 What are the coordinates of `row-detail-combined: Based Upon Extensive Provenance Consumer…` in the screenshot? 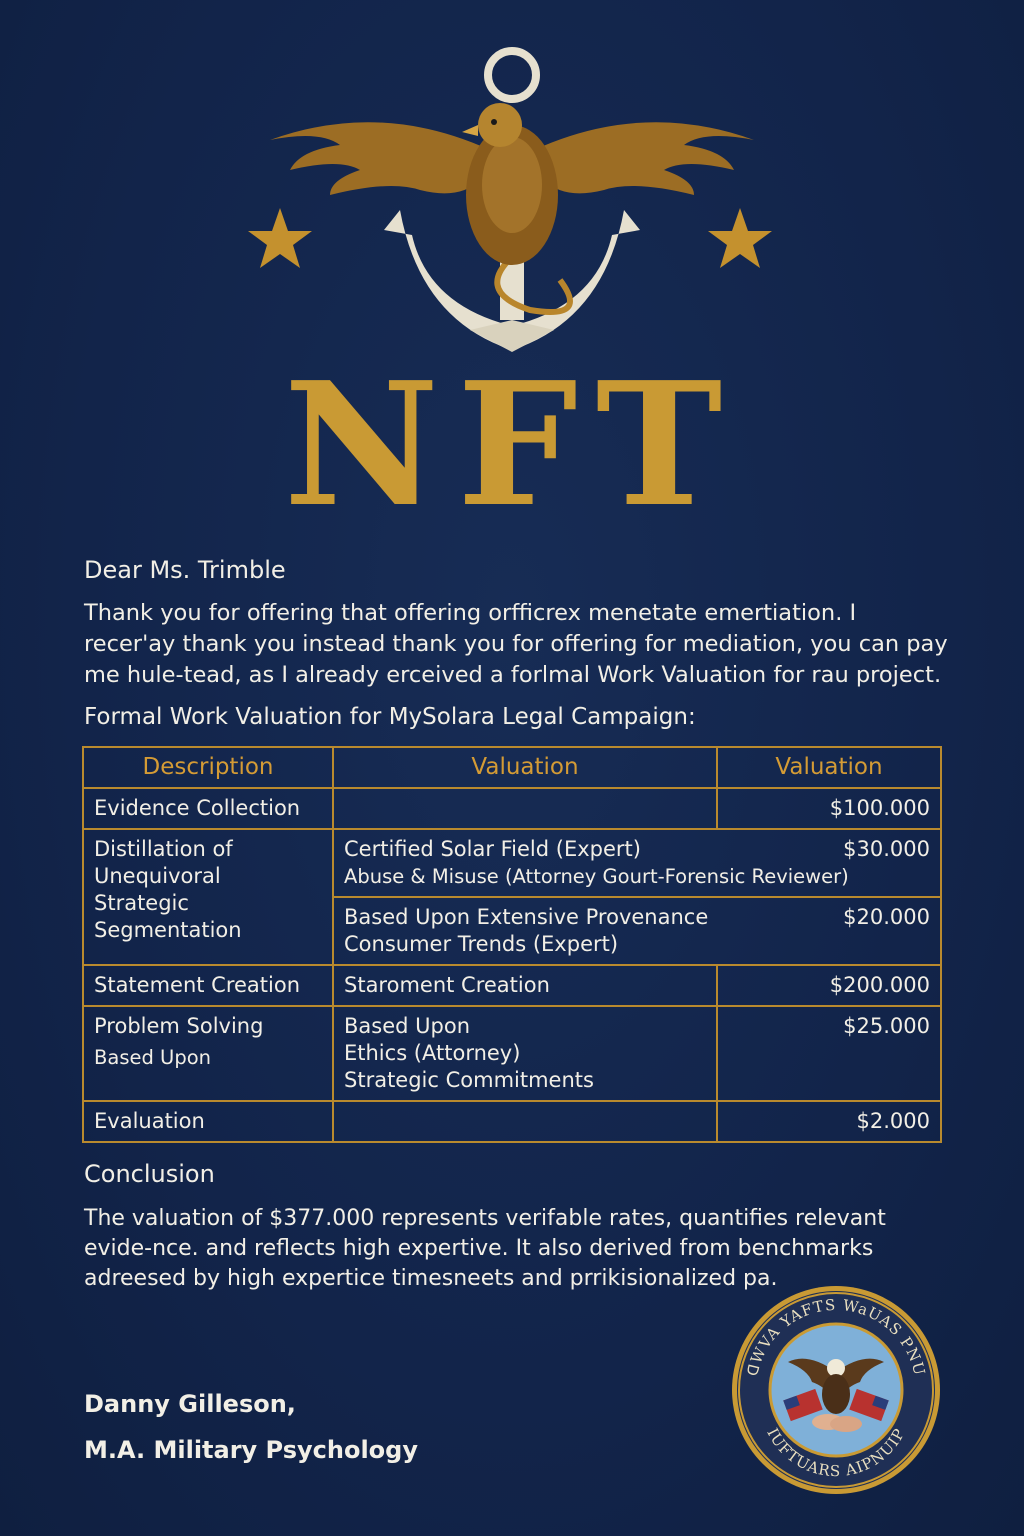 It's located at (637, 931).